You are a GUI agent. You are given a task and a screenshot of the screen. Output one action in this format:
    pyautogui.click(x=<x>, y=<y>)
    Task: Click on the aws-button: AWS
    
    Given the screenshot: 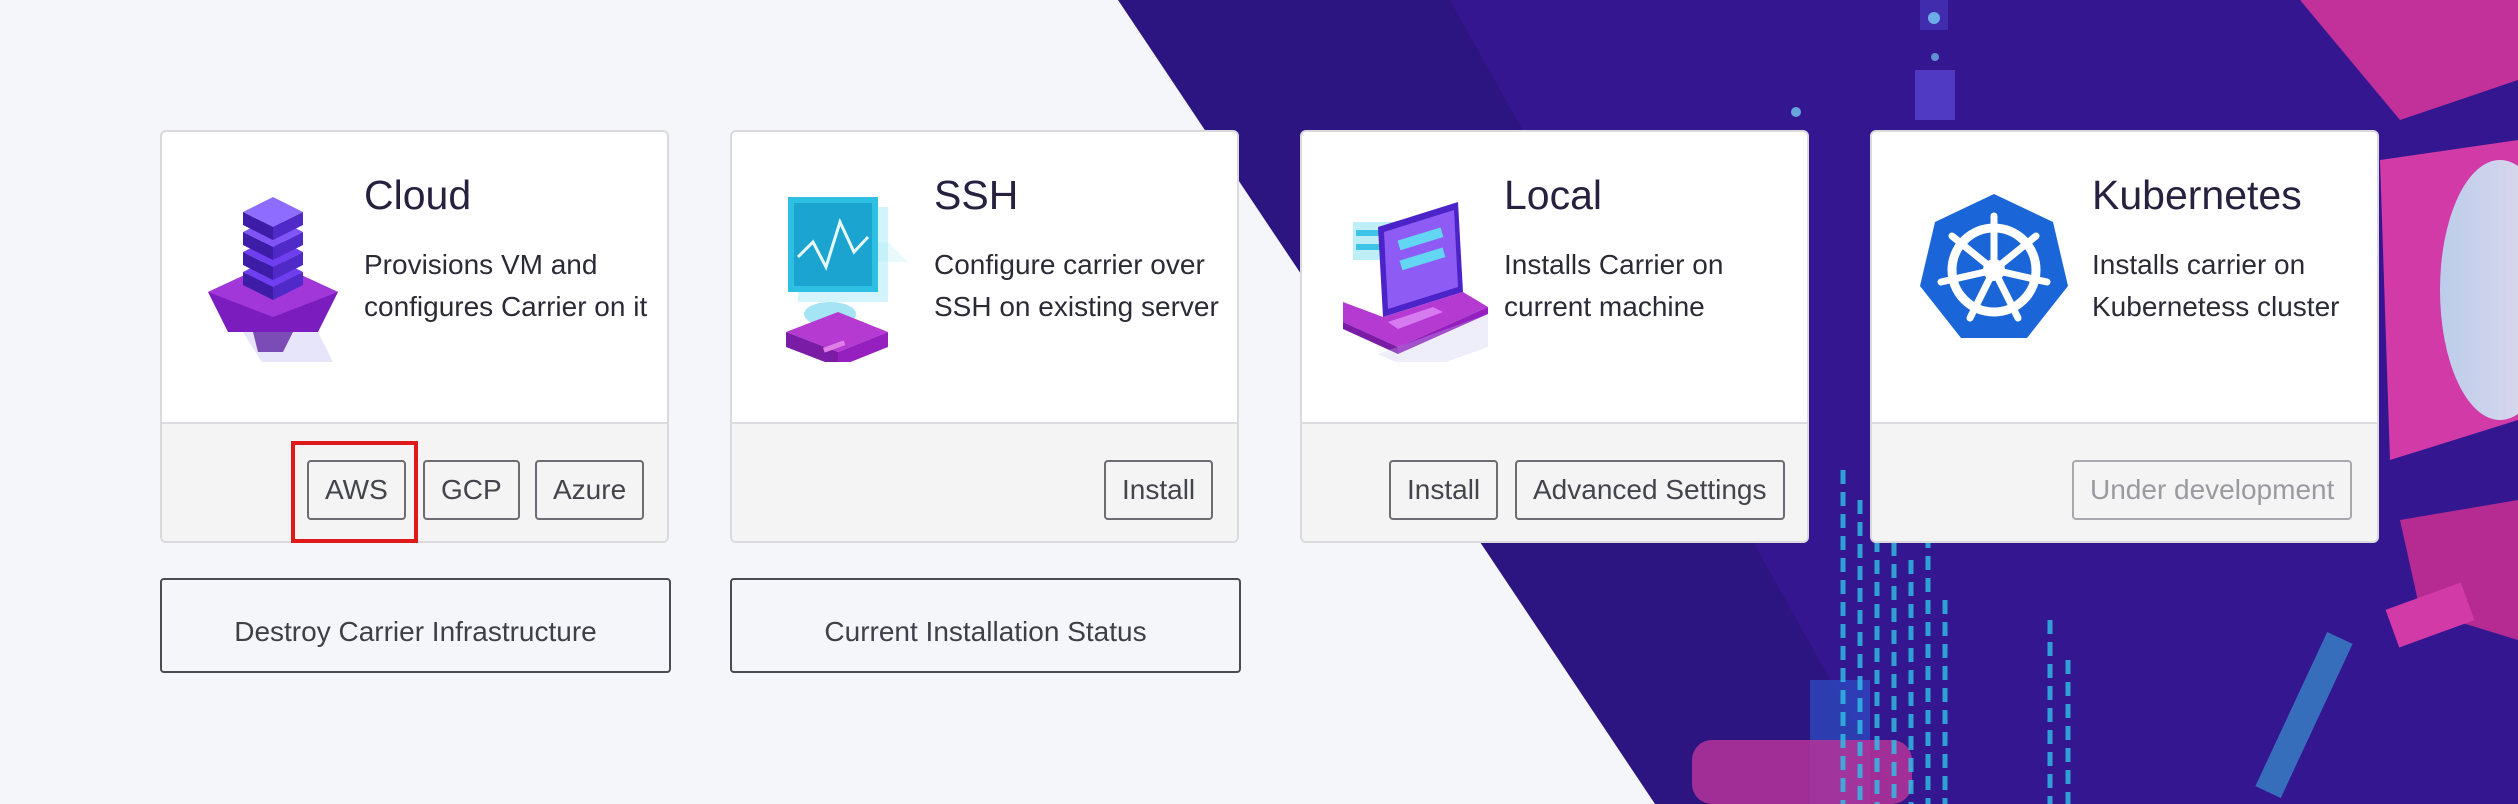 What is the action you would take?
    pyautogui.click(x=356, y=490)
    